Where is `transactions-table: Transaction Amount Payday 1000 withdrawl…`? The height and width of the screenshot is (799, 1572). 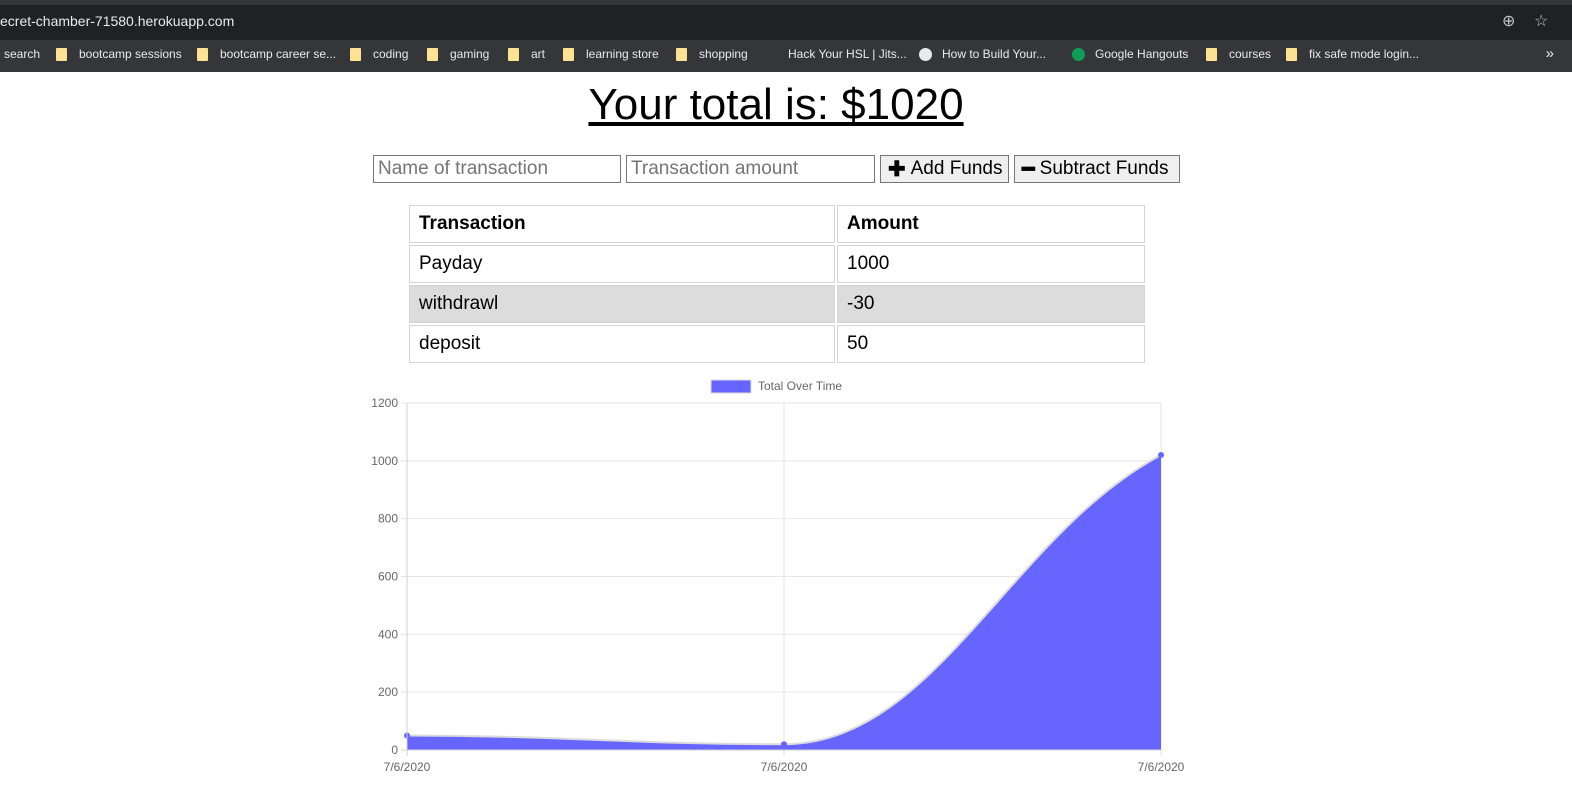
transactions-table: Transaction Amount Payday 1000 withdrawl… is located at coordinates (777, 284).